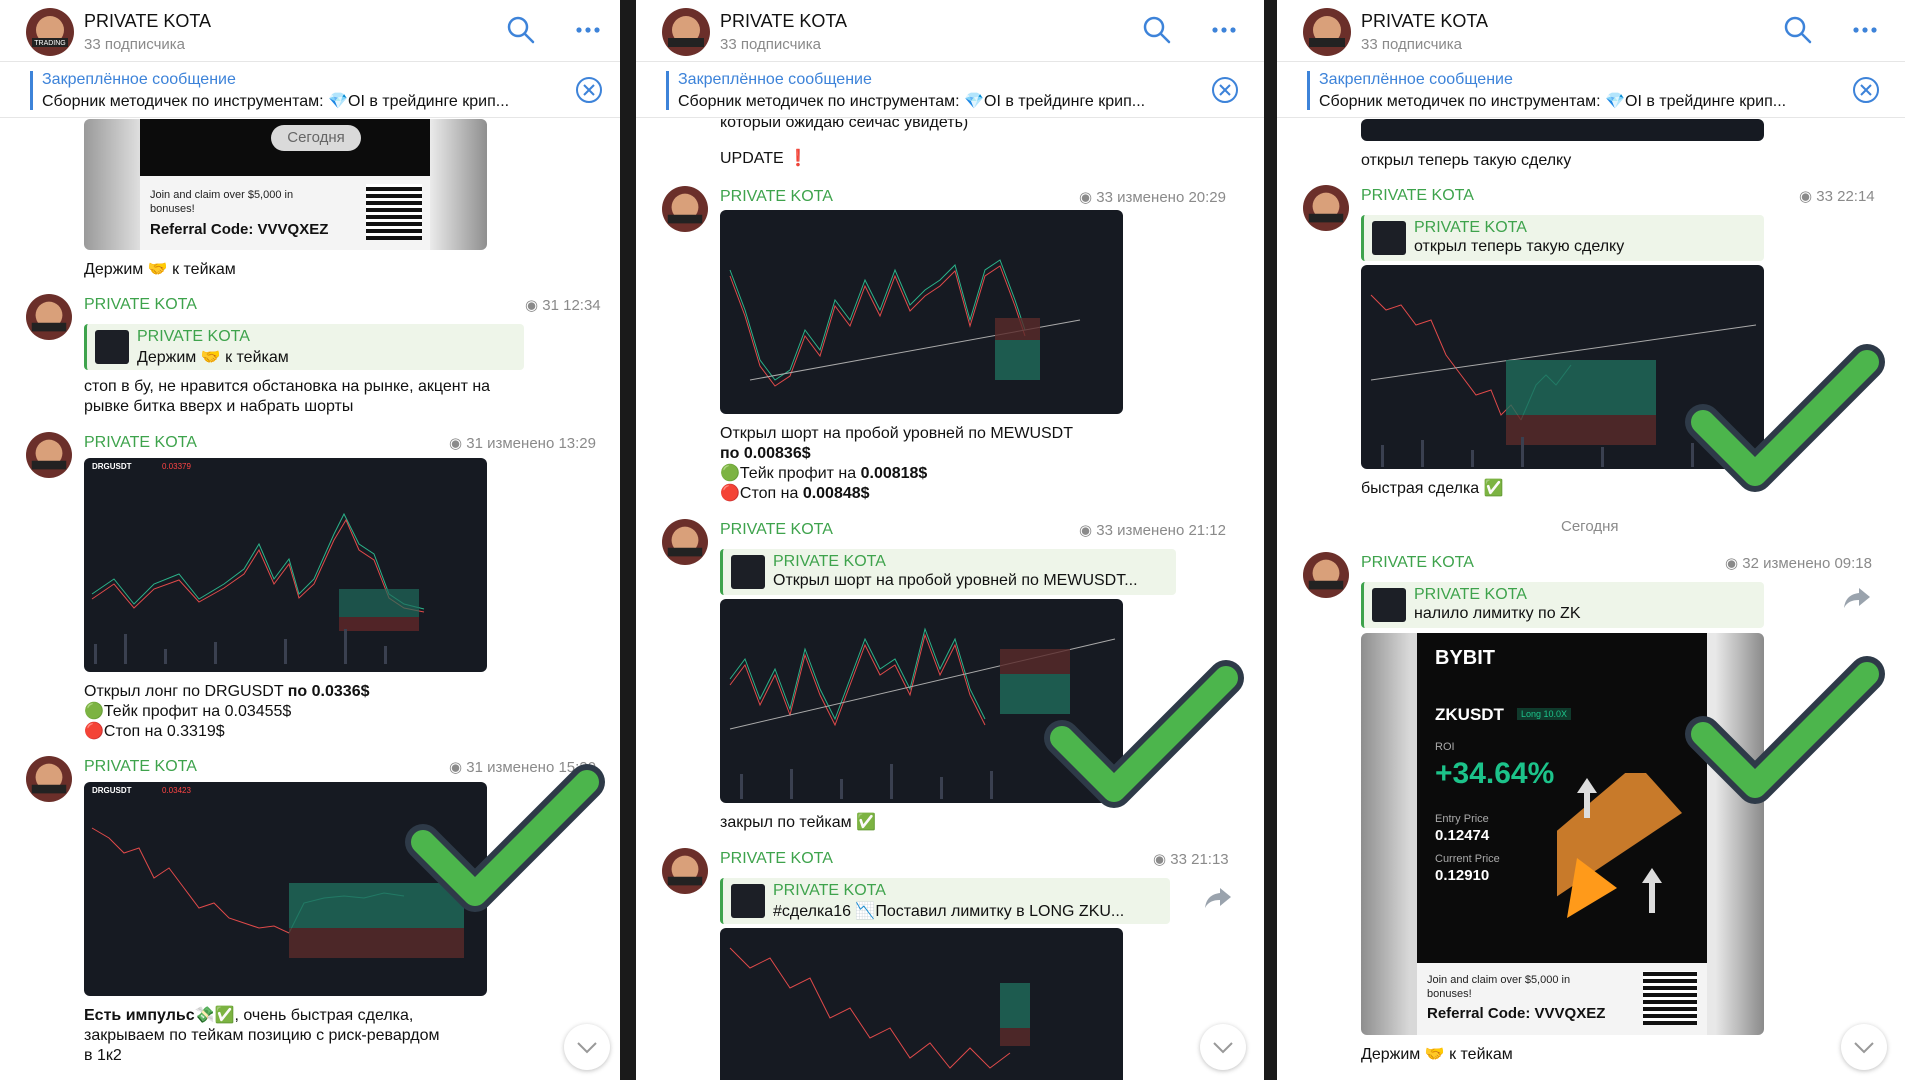 The height and width of the screenshot is (1080, 1905). Describe the element at coordinates (522, 443) in the screenshot. I see `message-meta: ◉ 31 изменено 13:29` at that location.